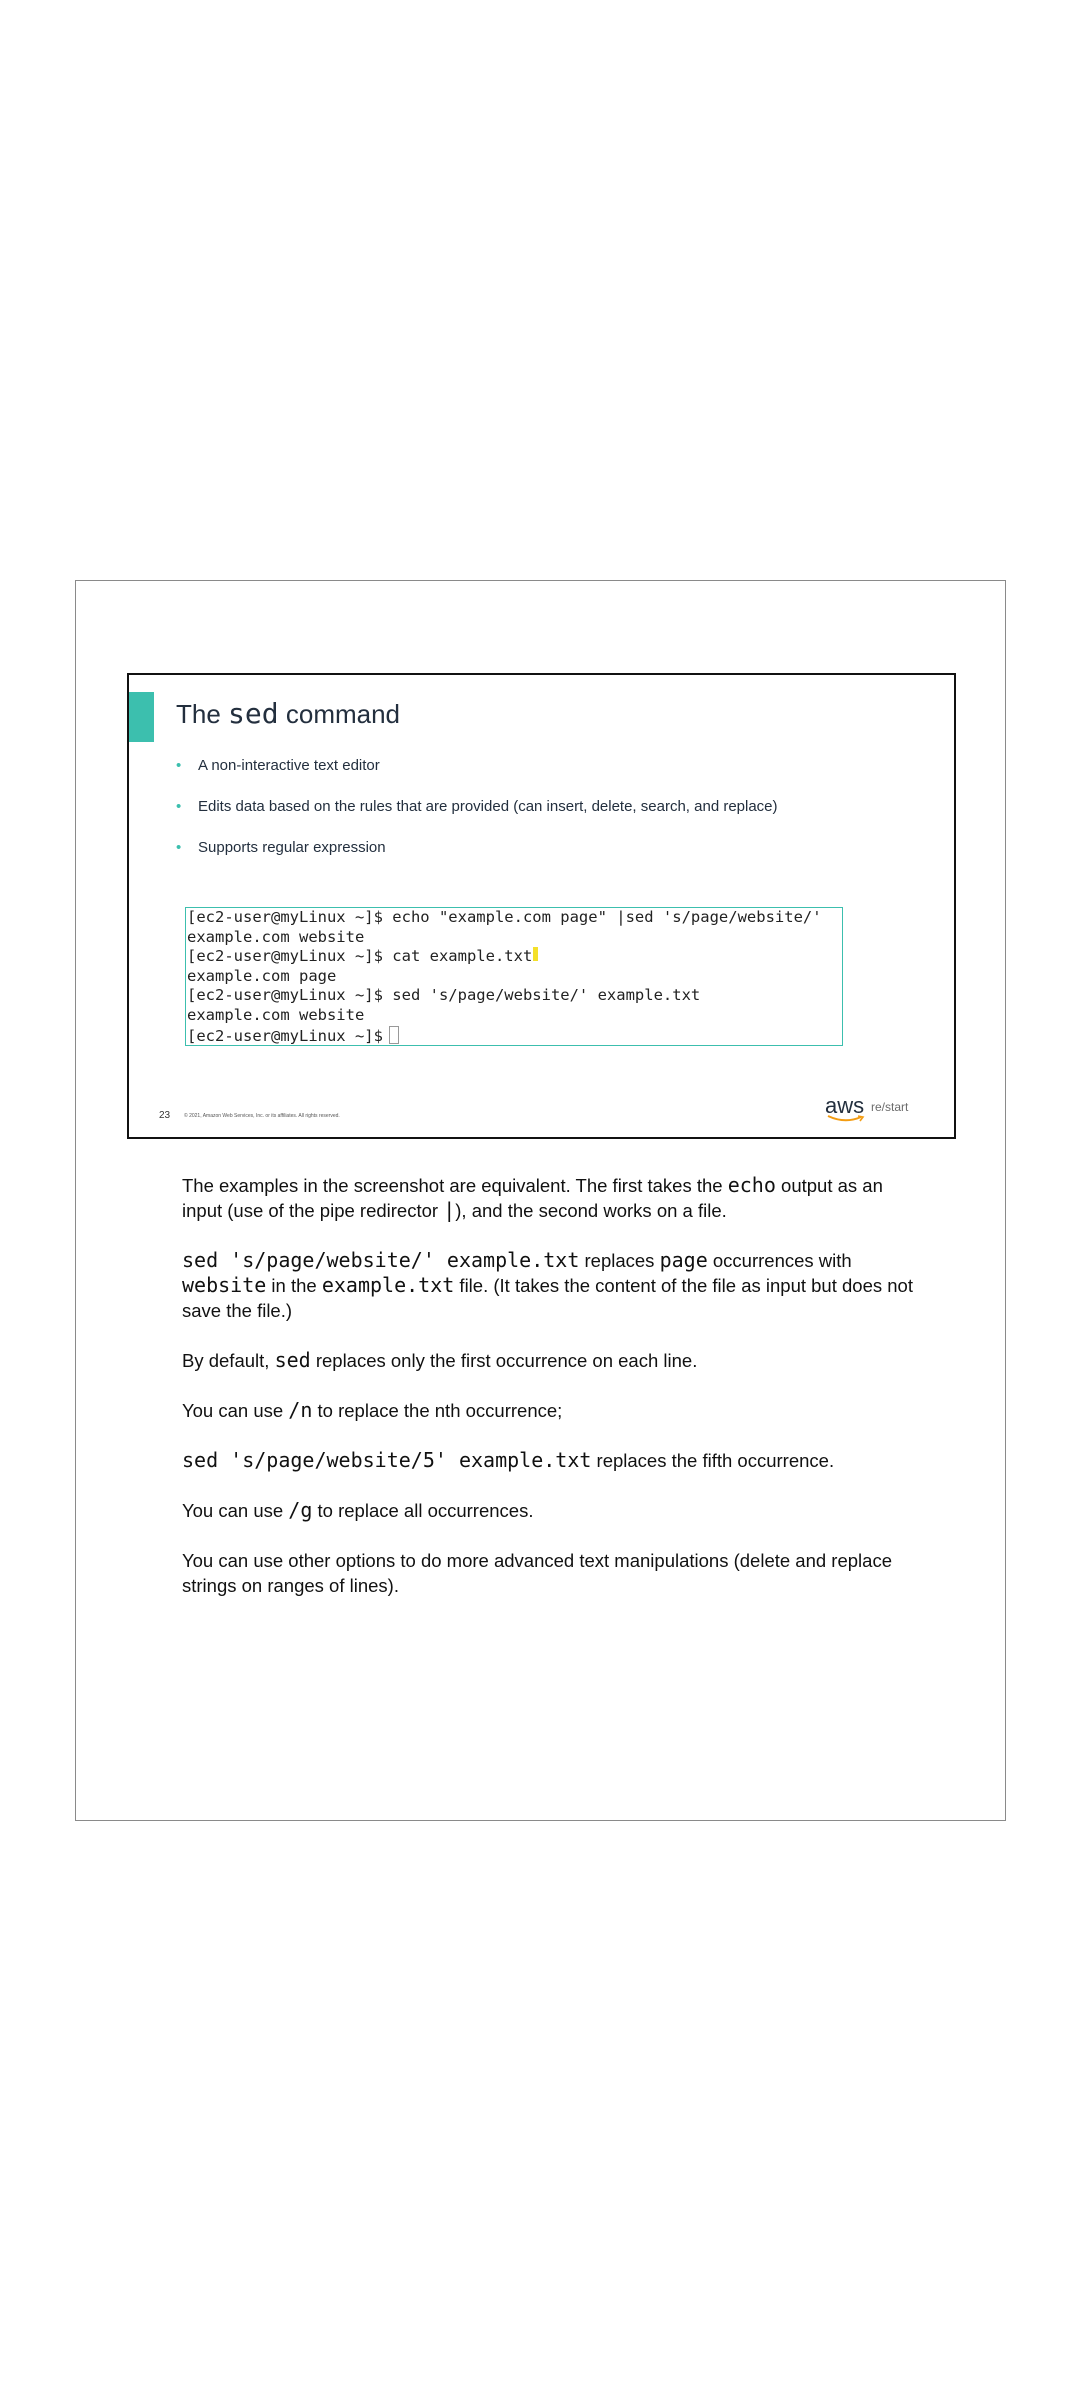 This screenshot has height=2400, width=1080. Describe the element at coordinates (846, 1118) in the screenshot. I see `aws-smile-icon` at that location.